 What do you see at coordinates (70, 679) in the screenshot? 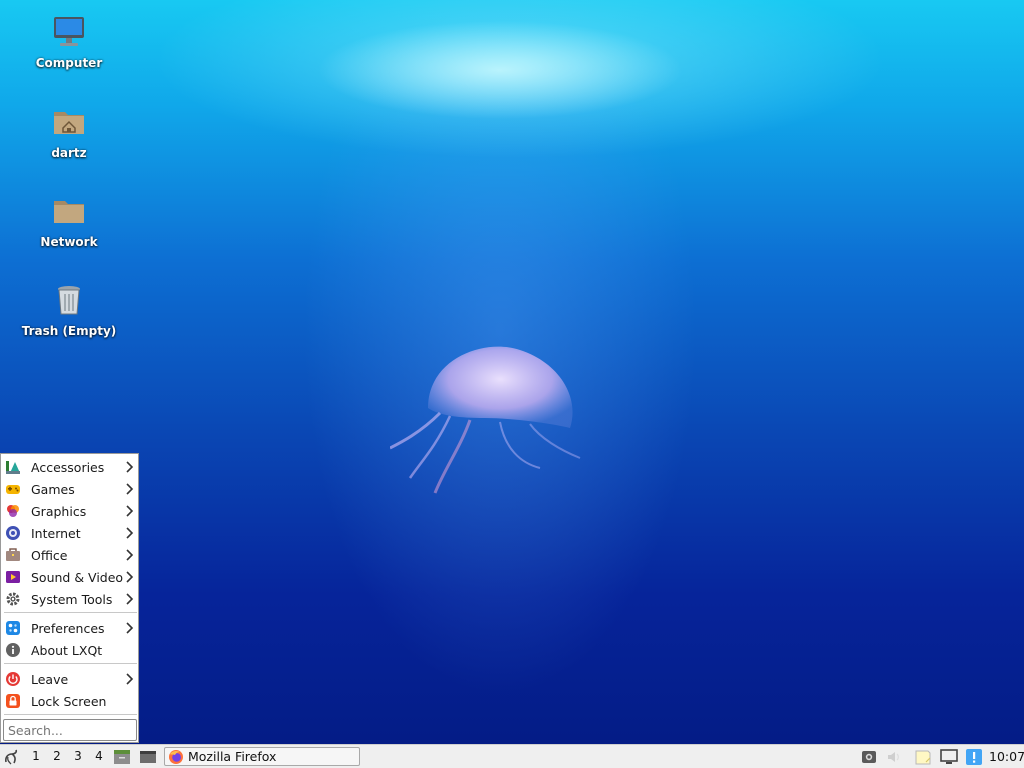
I see `menu-item-leave: Leave` at bounding box center [70, 679].